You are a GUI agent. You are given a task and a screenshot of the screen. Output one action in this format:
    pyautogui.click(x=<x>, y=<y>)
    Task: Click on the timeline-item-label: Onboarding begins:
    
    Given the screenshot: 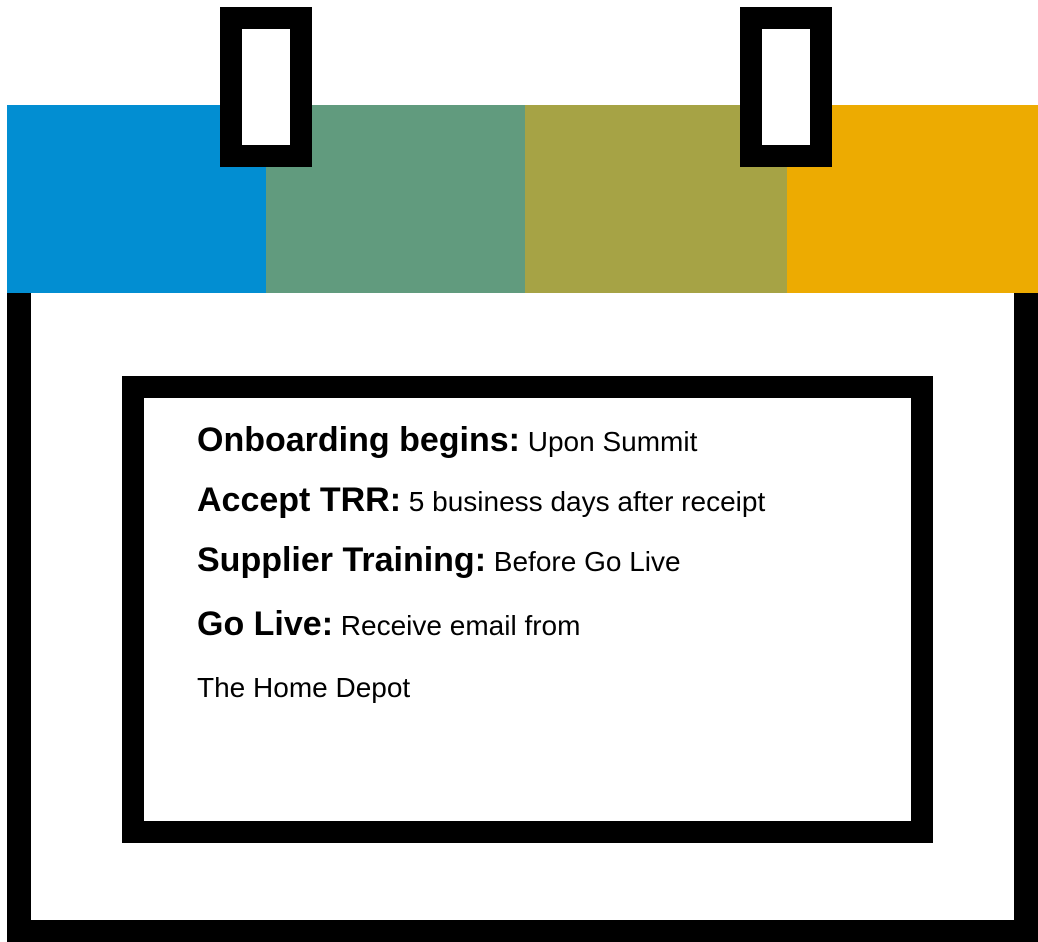 What is the action you would take?
    pyautogui.click(x=358, y=440)
    